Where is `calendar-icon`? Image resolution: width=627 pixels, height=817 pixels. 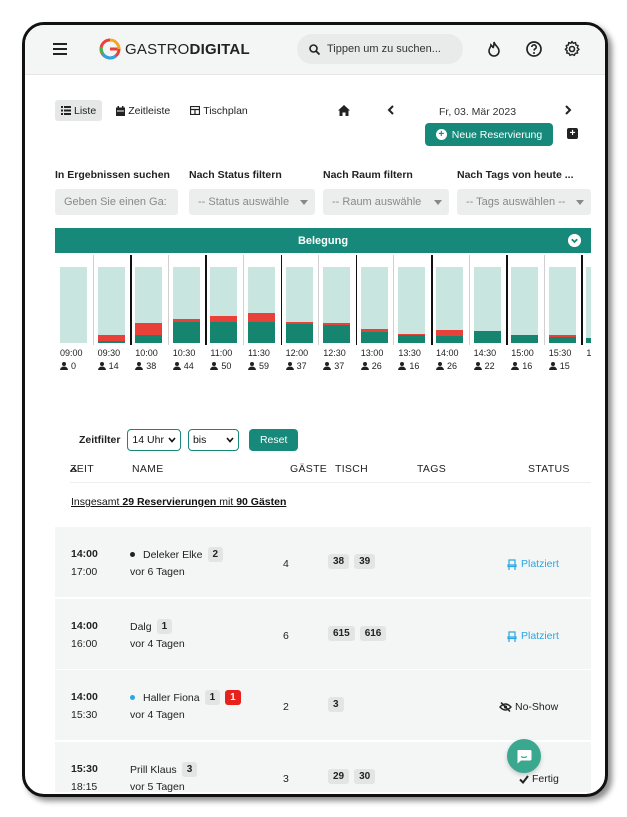
calendar-icon is located at coordinates (121, 110).